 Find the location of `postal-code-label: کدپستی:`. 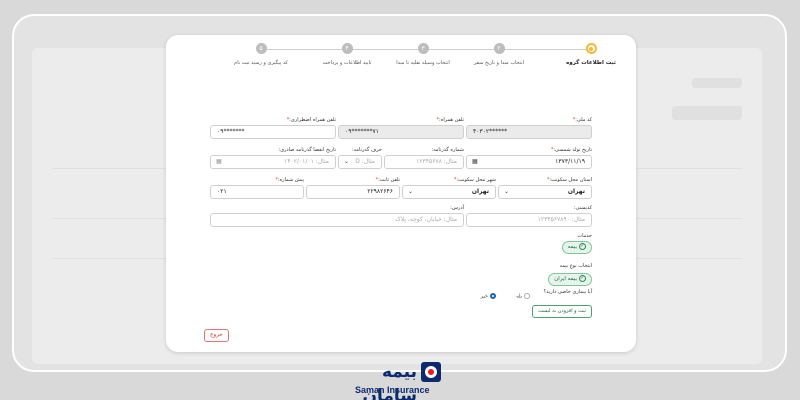

postal-code-label: کدپستی: is located at coordinates (582, 208).